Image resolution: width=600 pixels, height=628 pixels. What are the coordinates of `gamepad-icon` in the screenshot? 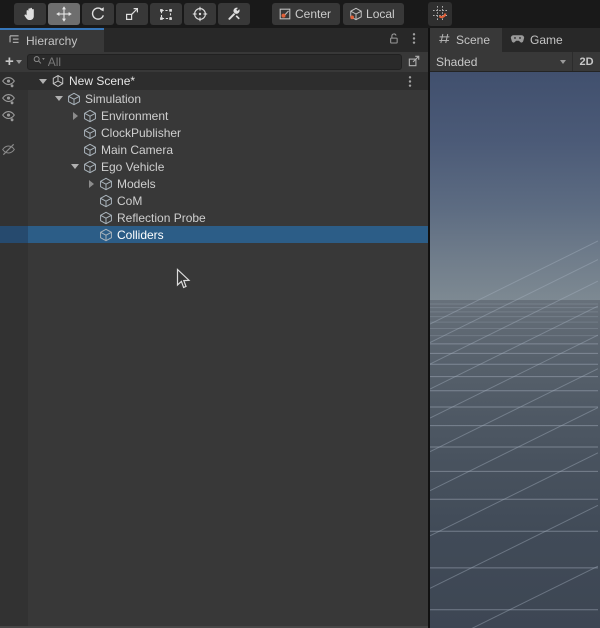 It's located at (517, 40).